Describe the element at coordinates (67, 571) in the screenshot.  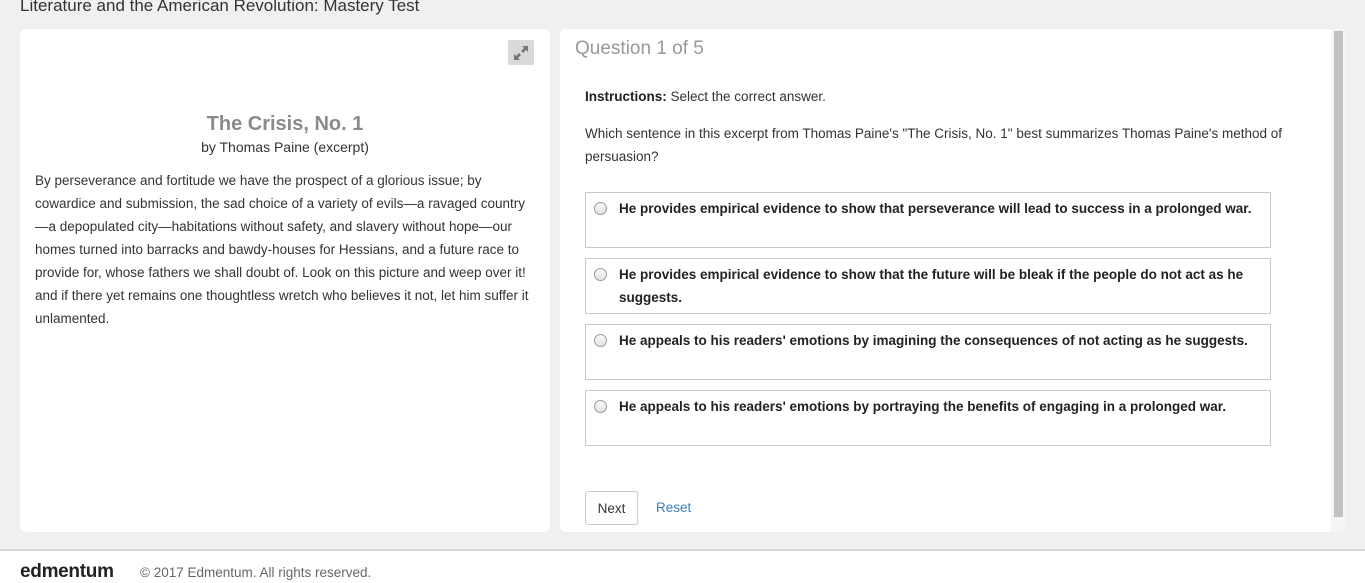
I see `edmentum-logo: edmentum` at that location.